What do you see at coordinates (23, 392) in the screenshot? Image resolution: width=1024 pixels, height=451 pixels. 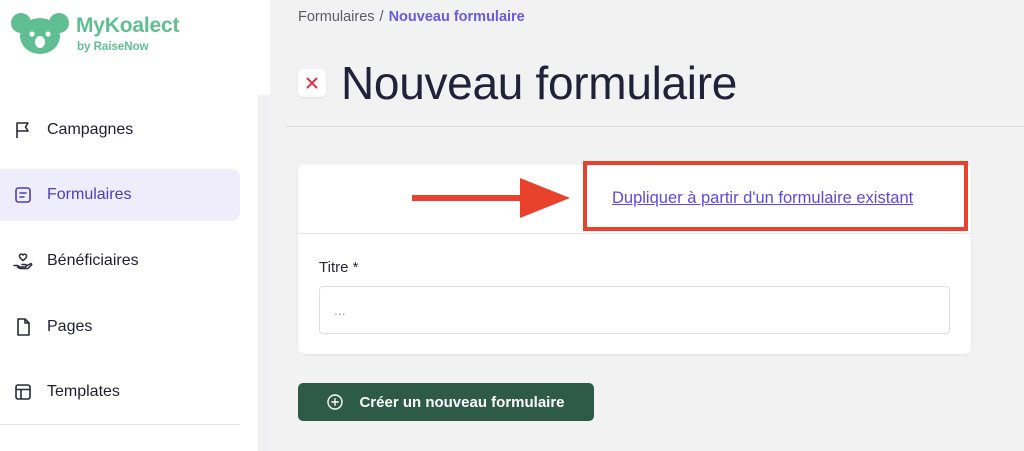 I see `layout-icon` at bounding box center [23, 392].